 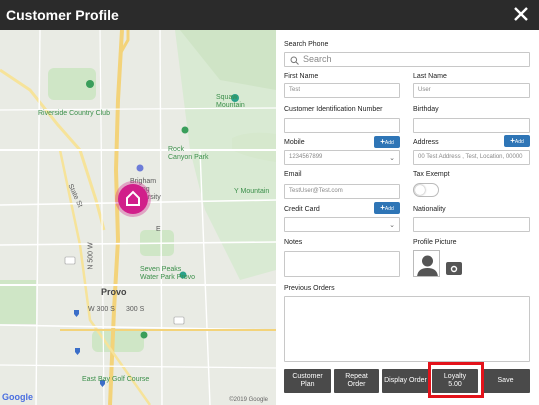 What do you see at coordinates (158, 229) in the screenshot?
I see `map-label-e: E` at bounding box center [158, 229].